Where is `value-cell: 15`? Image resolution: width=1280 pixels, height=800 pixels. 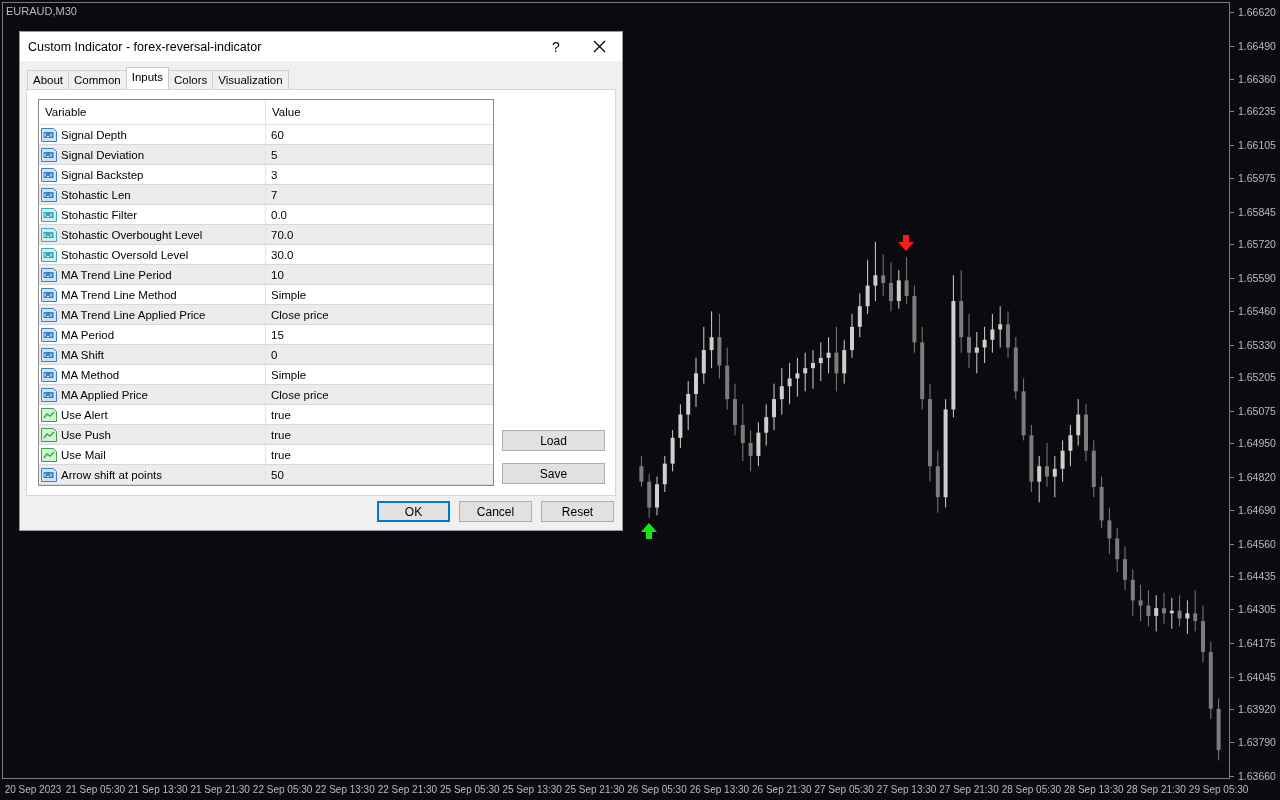 value-cell: 15 is located at coordinates (276, 334).